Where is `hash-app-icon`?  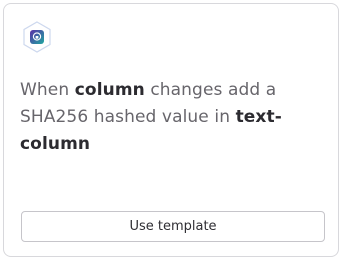 hash-app-icon is located at coordinates (37, 37).